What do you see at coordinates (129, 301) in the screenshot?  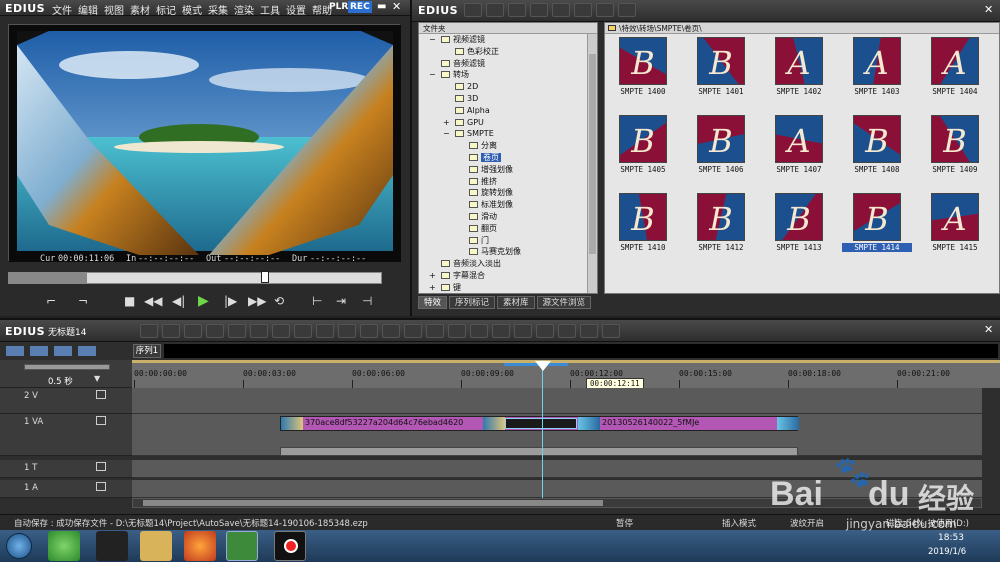 I see `stop-icon: ■` at bounding box center [129, 301].